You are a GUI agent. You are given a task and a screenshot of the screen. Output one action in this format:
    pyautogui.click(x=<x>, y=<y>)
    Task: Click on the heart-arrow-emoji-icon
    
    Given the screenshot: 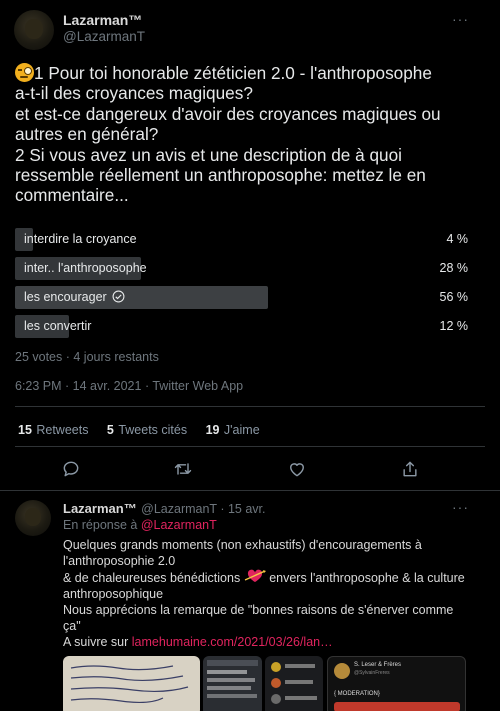 What is the action you would take?
    pyautogui.click(x=255, y=575)
    